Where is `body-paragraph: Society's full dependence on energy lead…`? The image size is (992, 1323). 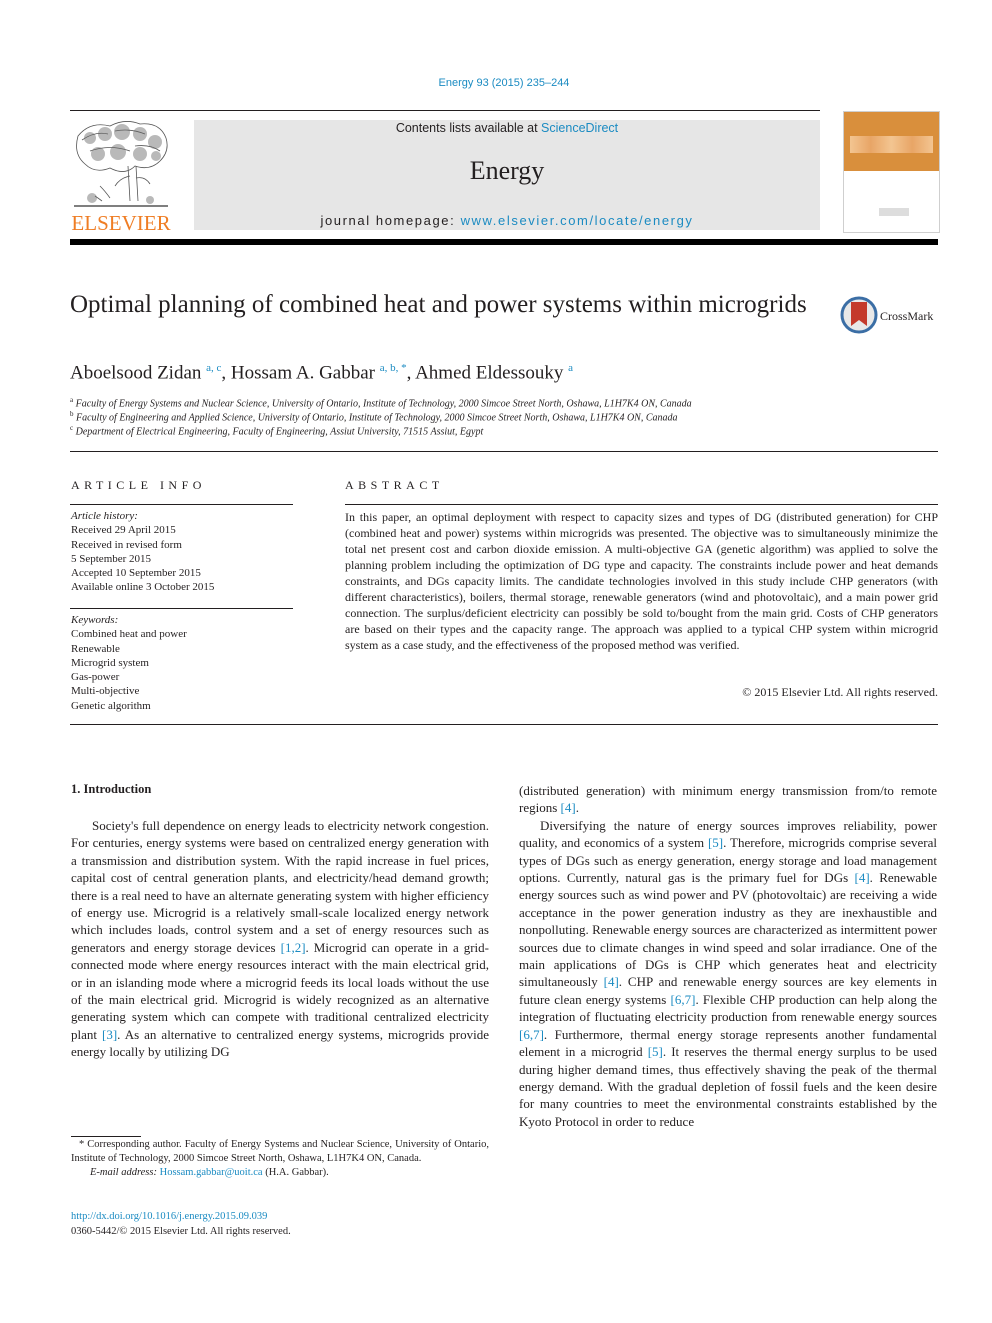 body-paragraph: Society's full dependence on energy lead… is located at coordinates (280, 939).